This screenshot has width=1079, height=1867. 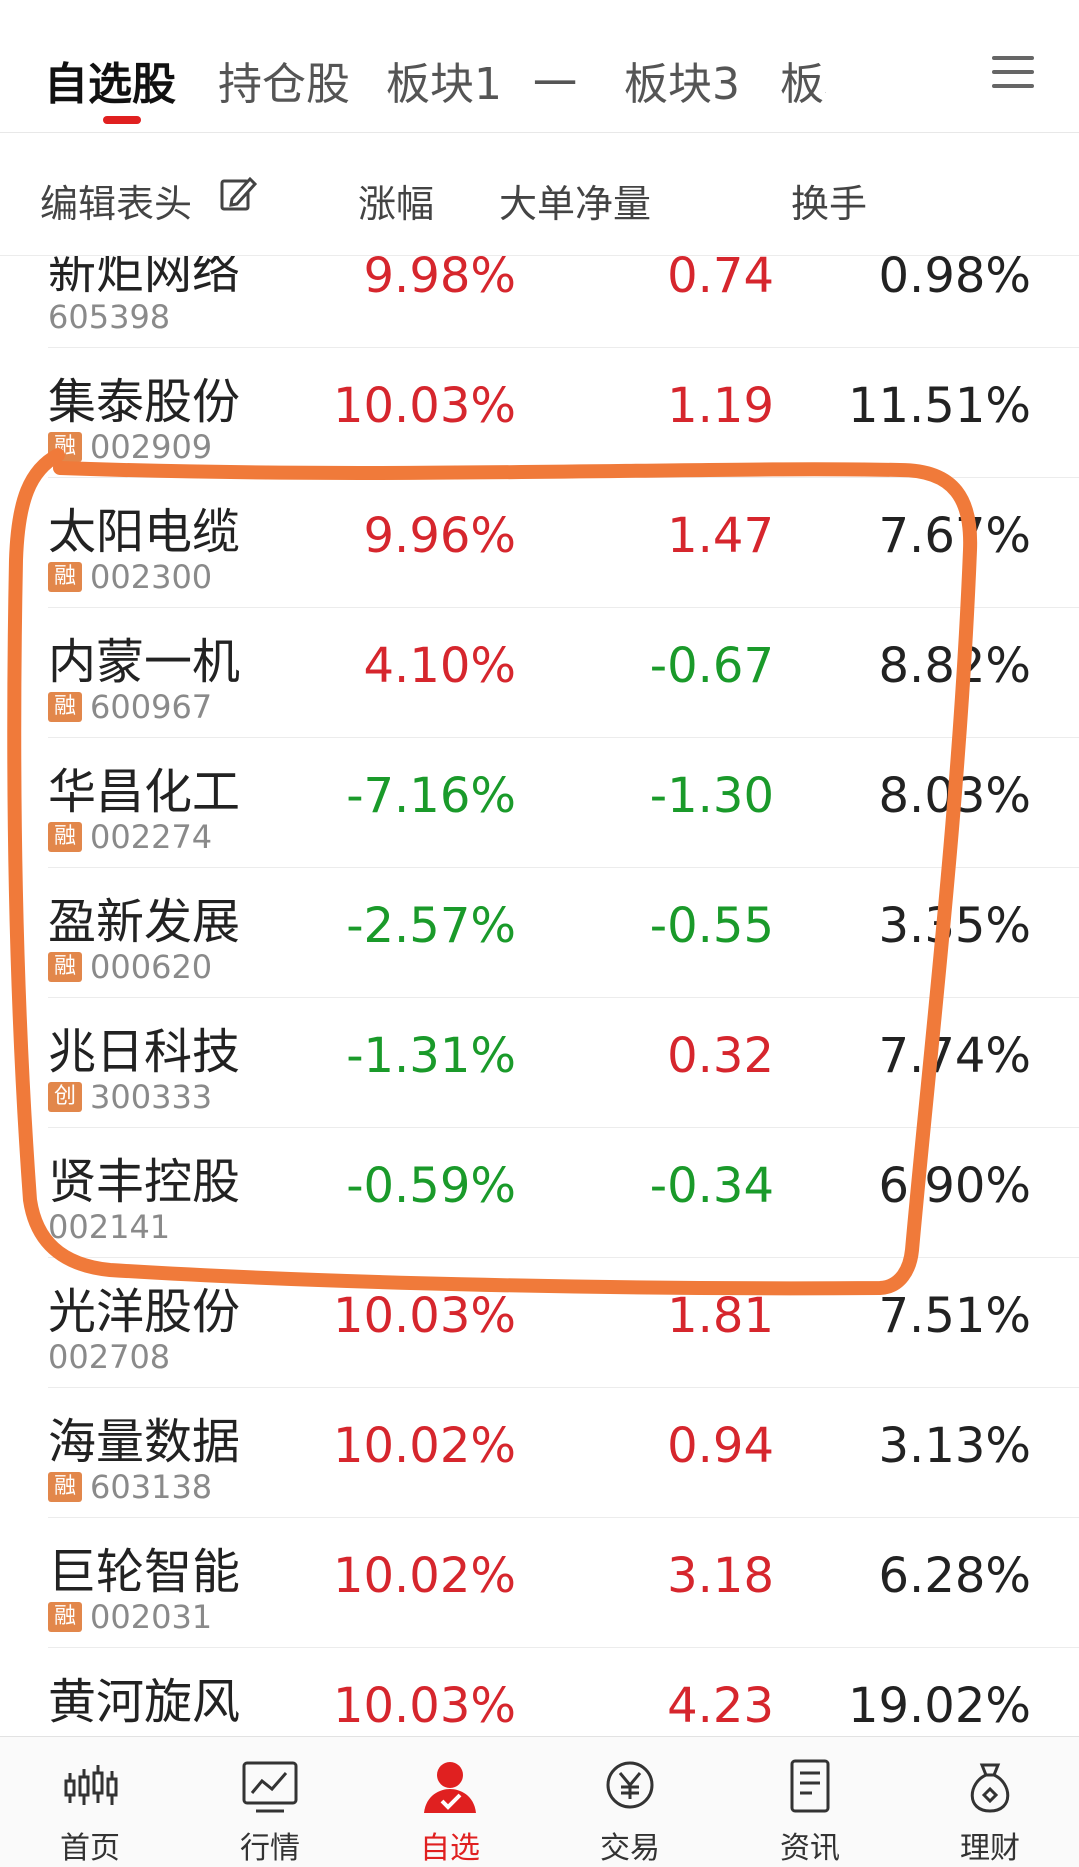 I want to click on column-bigorder-header: 大单净量, so click(x=575, y=200).